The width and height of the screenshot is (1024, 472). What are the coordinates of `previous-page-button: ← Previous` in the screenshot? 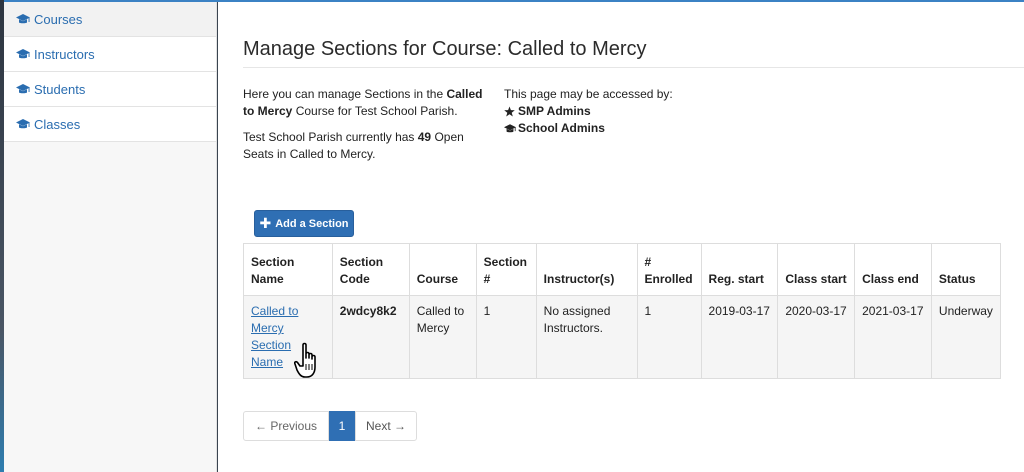 It's located at (286, 426).